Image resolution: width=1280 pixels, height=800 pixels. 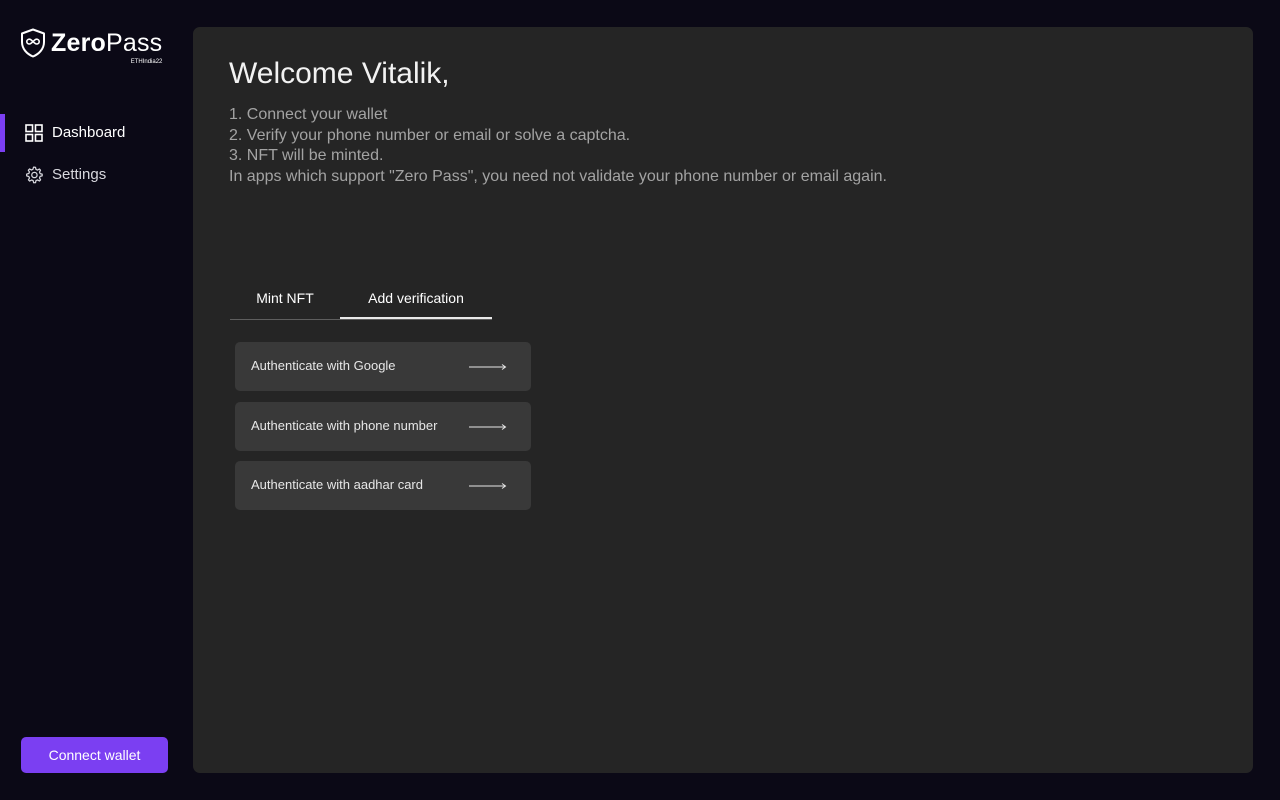 I want to click on brand-logo: ZeroPass ETHIndia22, so click(x=91, y=46).